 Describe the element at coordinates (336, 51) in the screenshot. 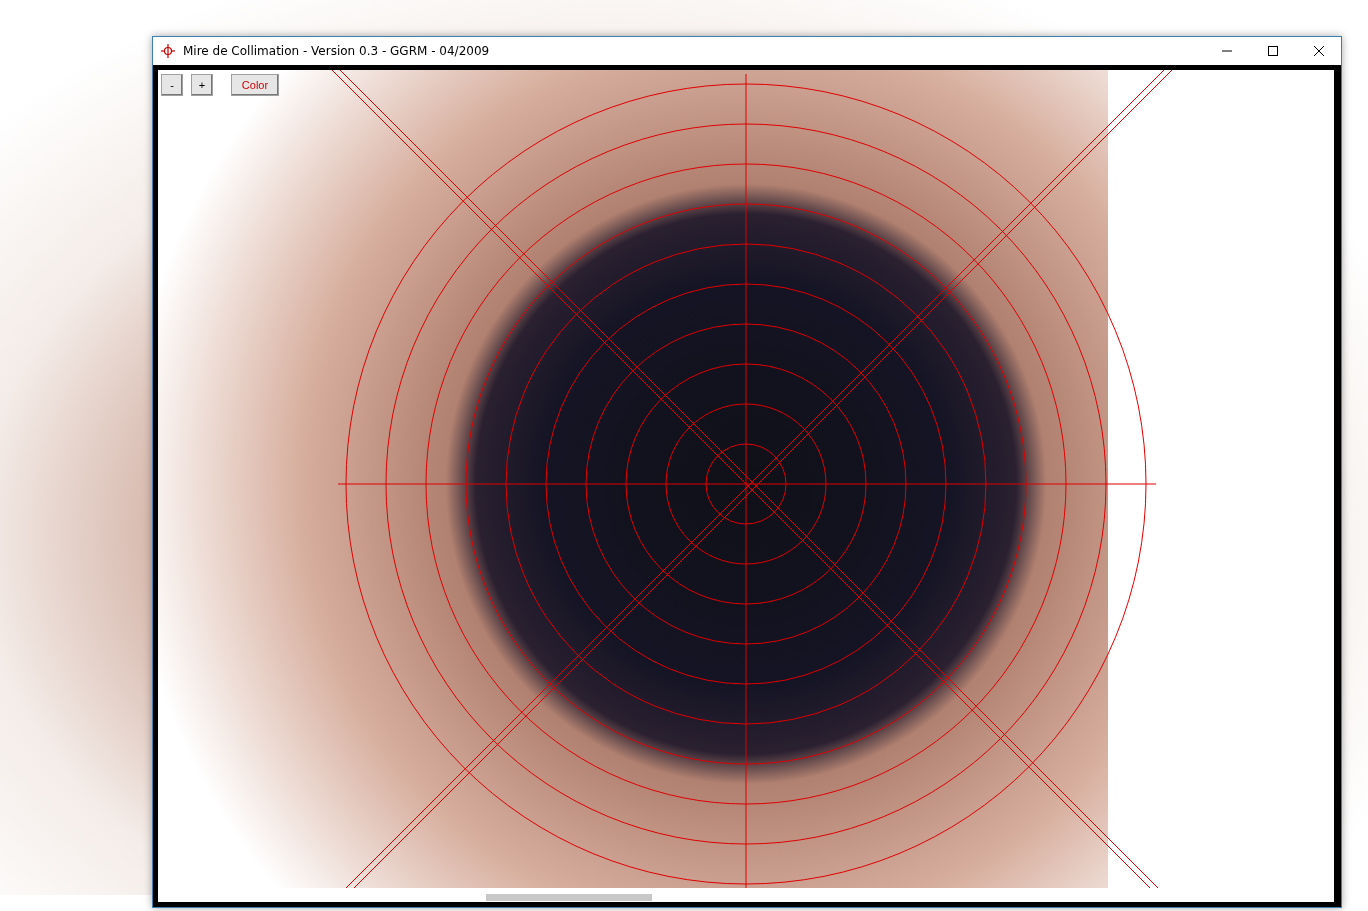

I see `window-title: Mire de Collimation - Version 0.3 - GGRM - 04/2009` at that location.